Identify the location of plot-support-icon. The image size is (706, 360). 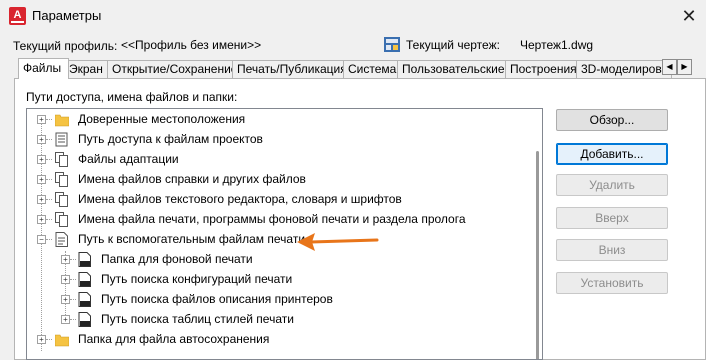
(61, 239).